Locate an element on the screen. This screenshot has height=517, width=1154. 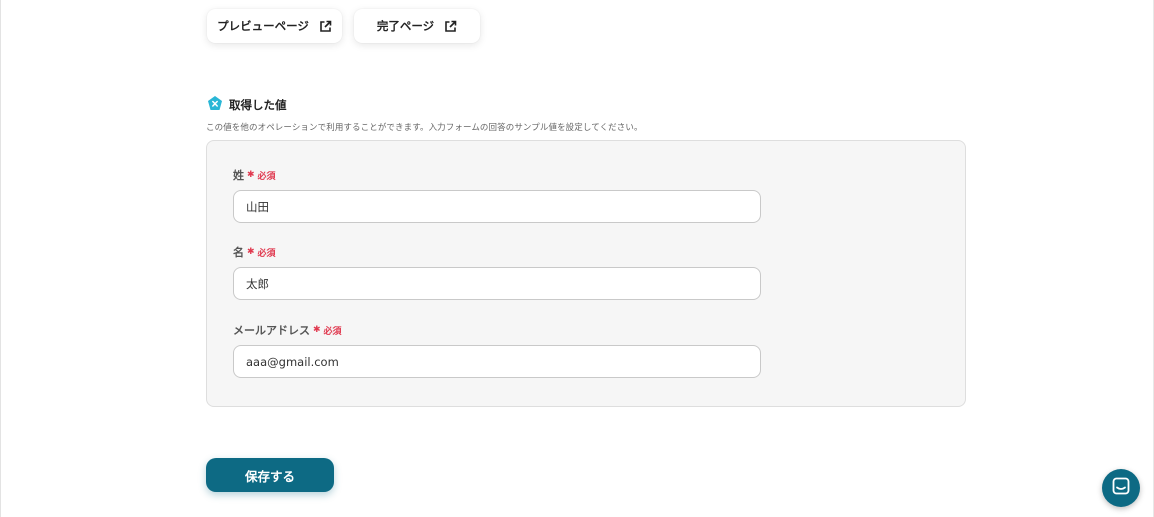
save-button: 保存する is located at coordinates (270, 475).